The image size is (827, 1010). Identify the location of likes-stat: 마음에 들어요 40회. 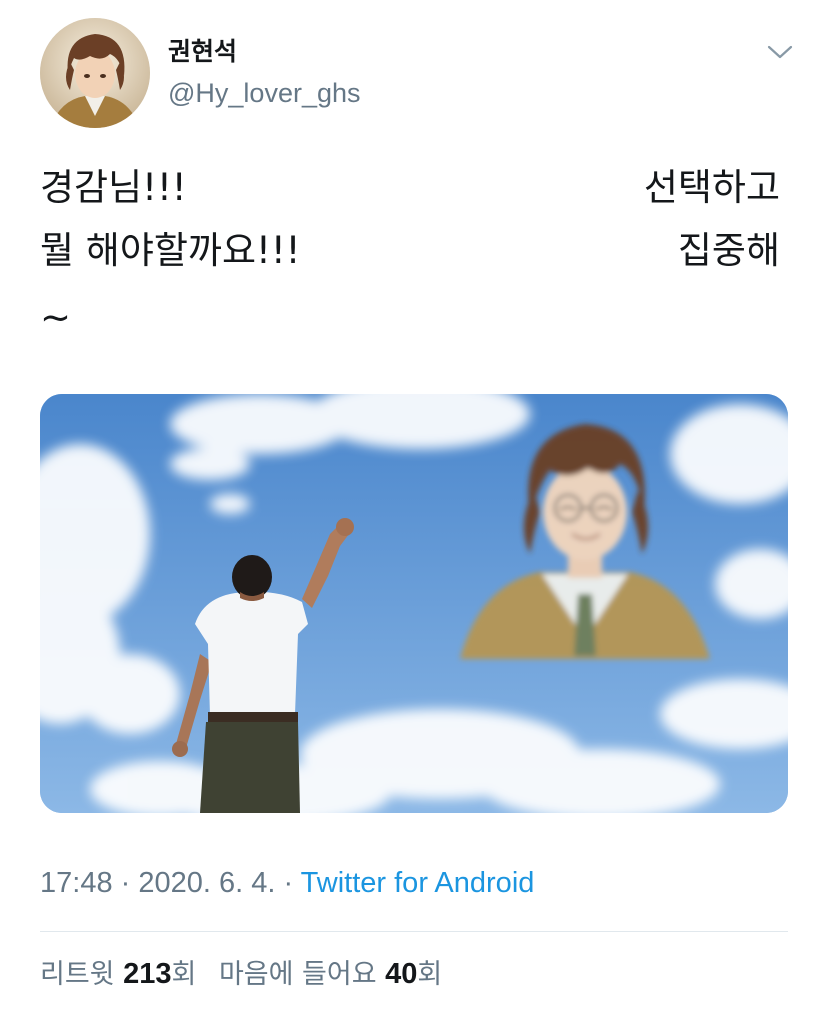
(330, 974).